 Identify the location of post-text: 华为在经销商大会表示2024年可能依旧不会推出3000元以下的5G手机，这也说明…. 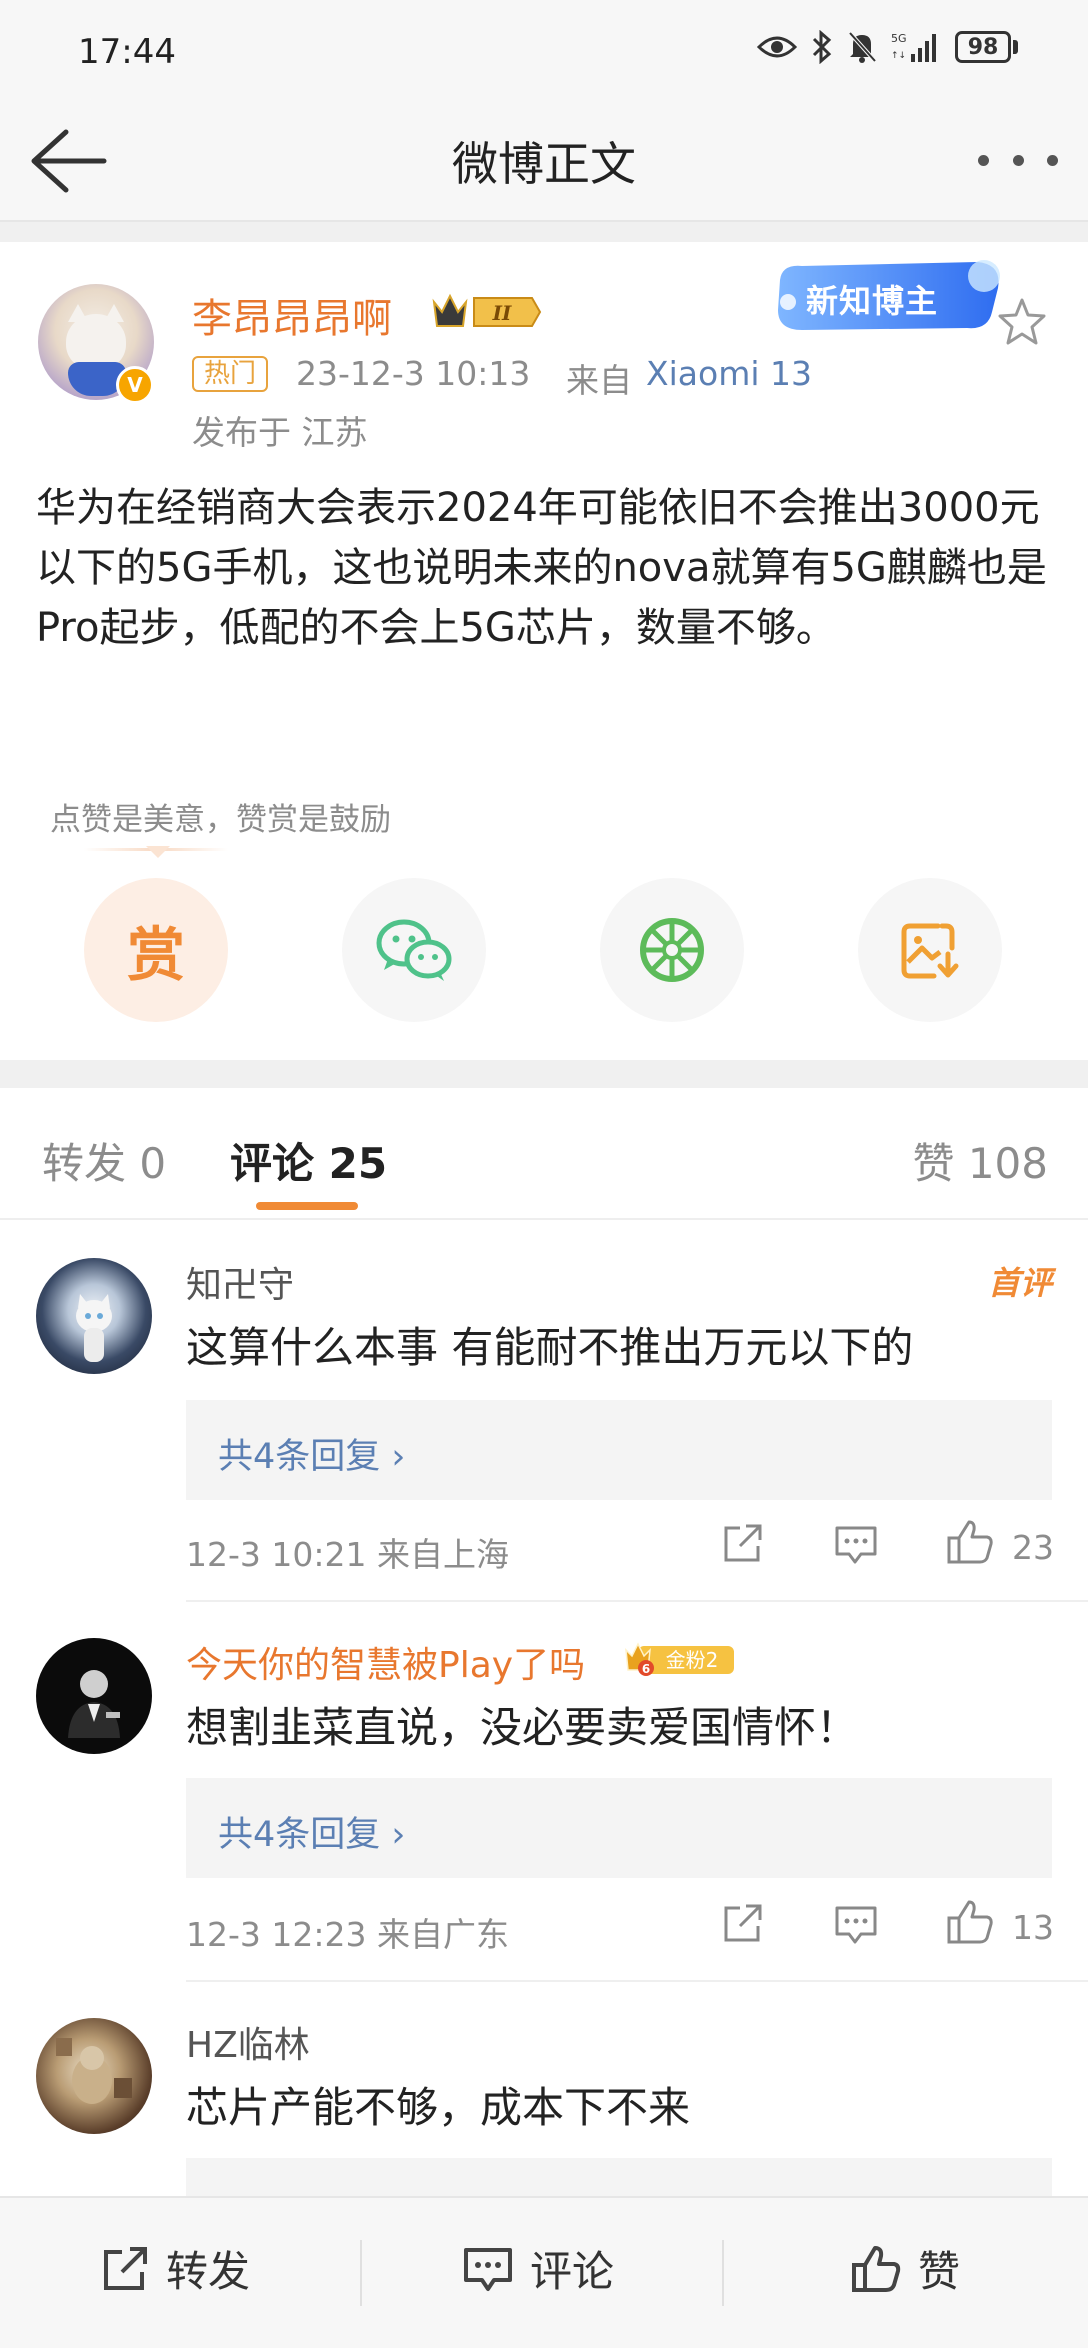
(541, 568).